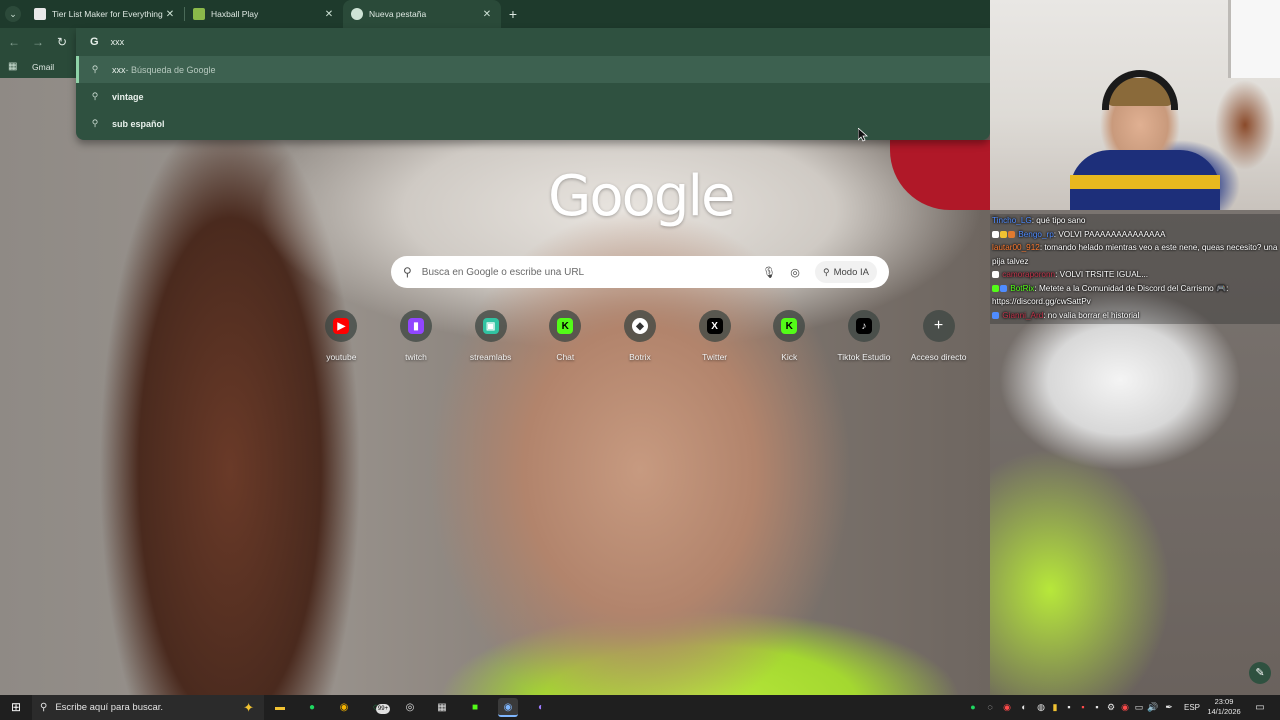  Describe the element at coordinates (995, 288) in the screenshot. I see `bot-badge-icon` at that location.